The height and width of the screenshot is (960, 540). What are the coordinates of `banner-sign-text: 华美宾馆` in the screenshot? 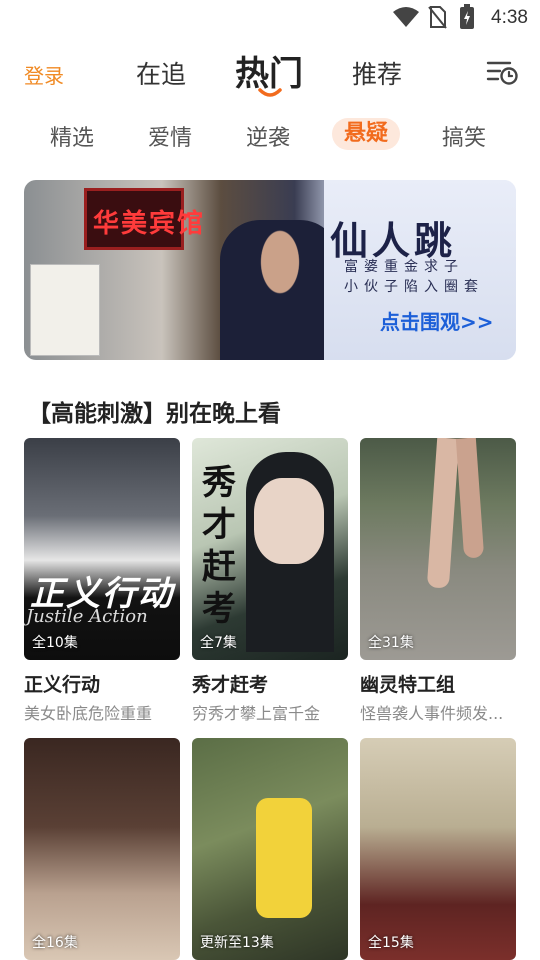 It's located at (149, 224).